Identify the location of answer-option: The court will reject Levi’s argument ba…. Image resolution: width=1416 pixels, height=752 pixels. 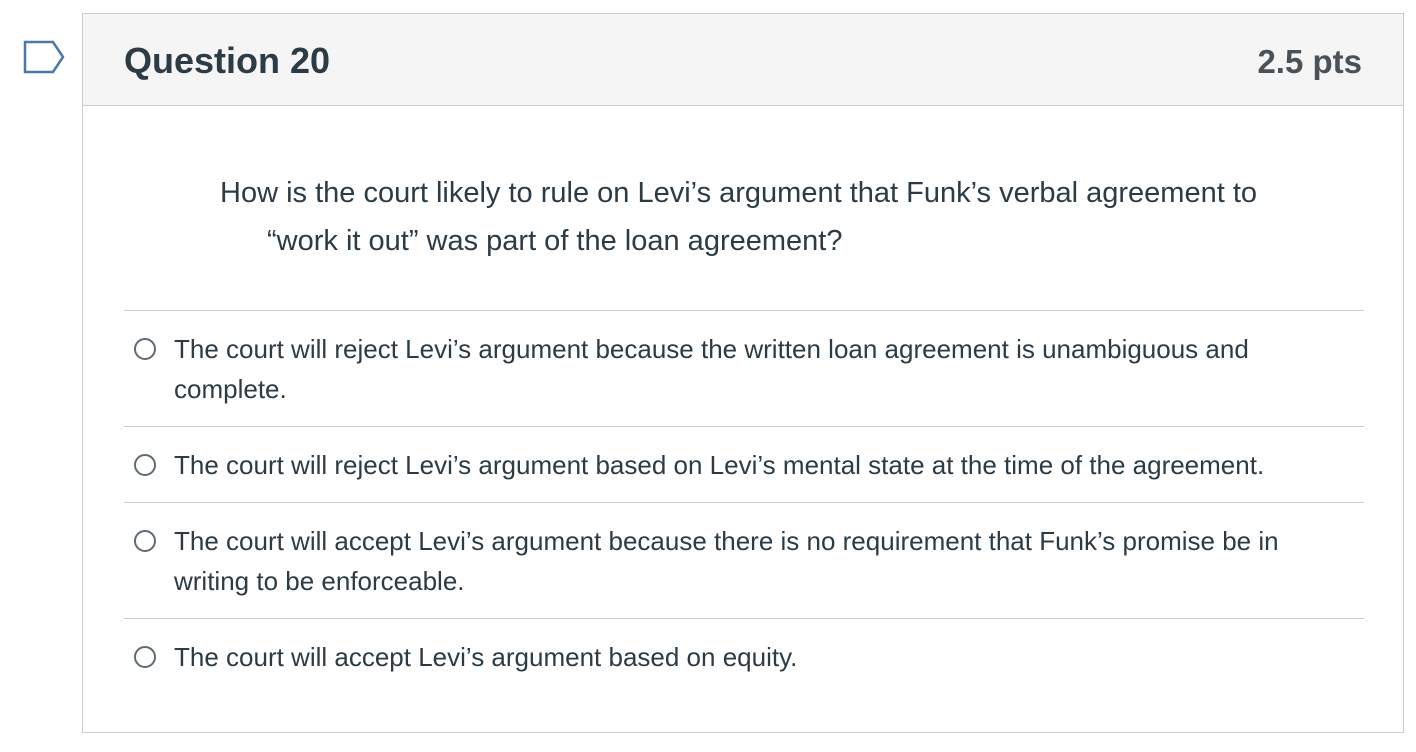
(744, 464).